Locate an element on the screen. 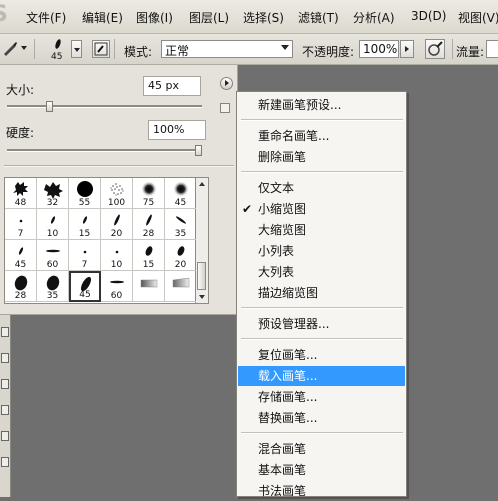 This screenshot has width=498, height=501. brush-preset-cell: 55 is located at coordinates (85, 193).